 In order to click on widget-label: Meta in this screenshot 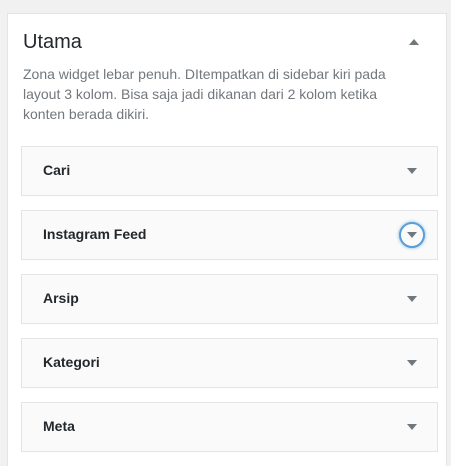, I will do `click(59, 426)`.